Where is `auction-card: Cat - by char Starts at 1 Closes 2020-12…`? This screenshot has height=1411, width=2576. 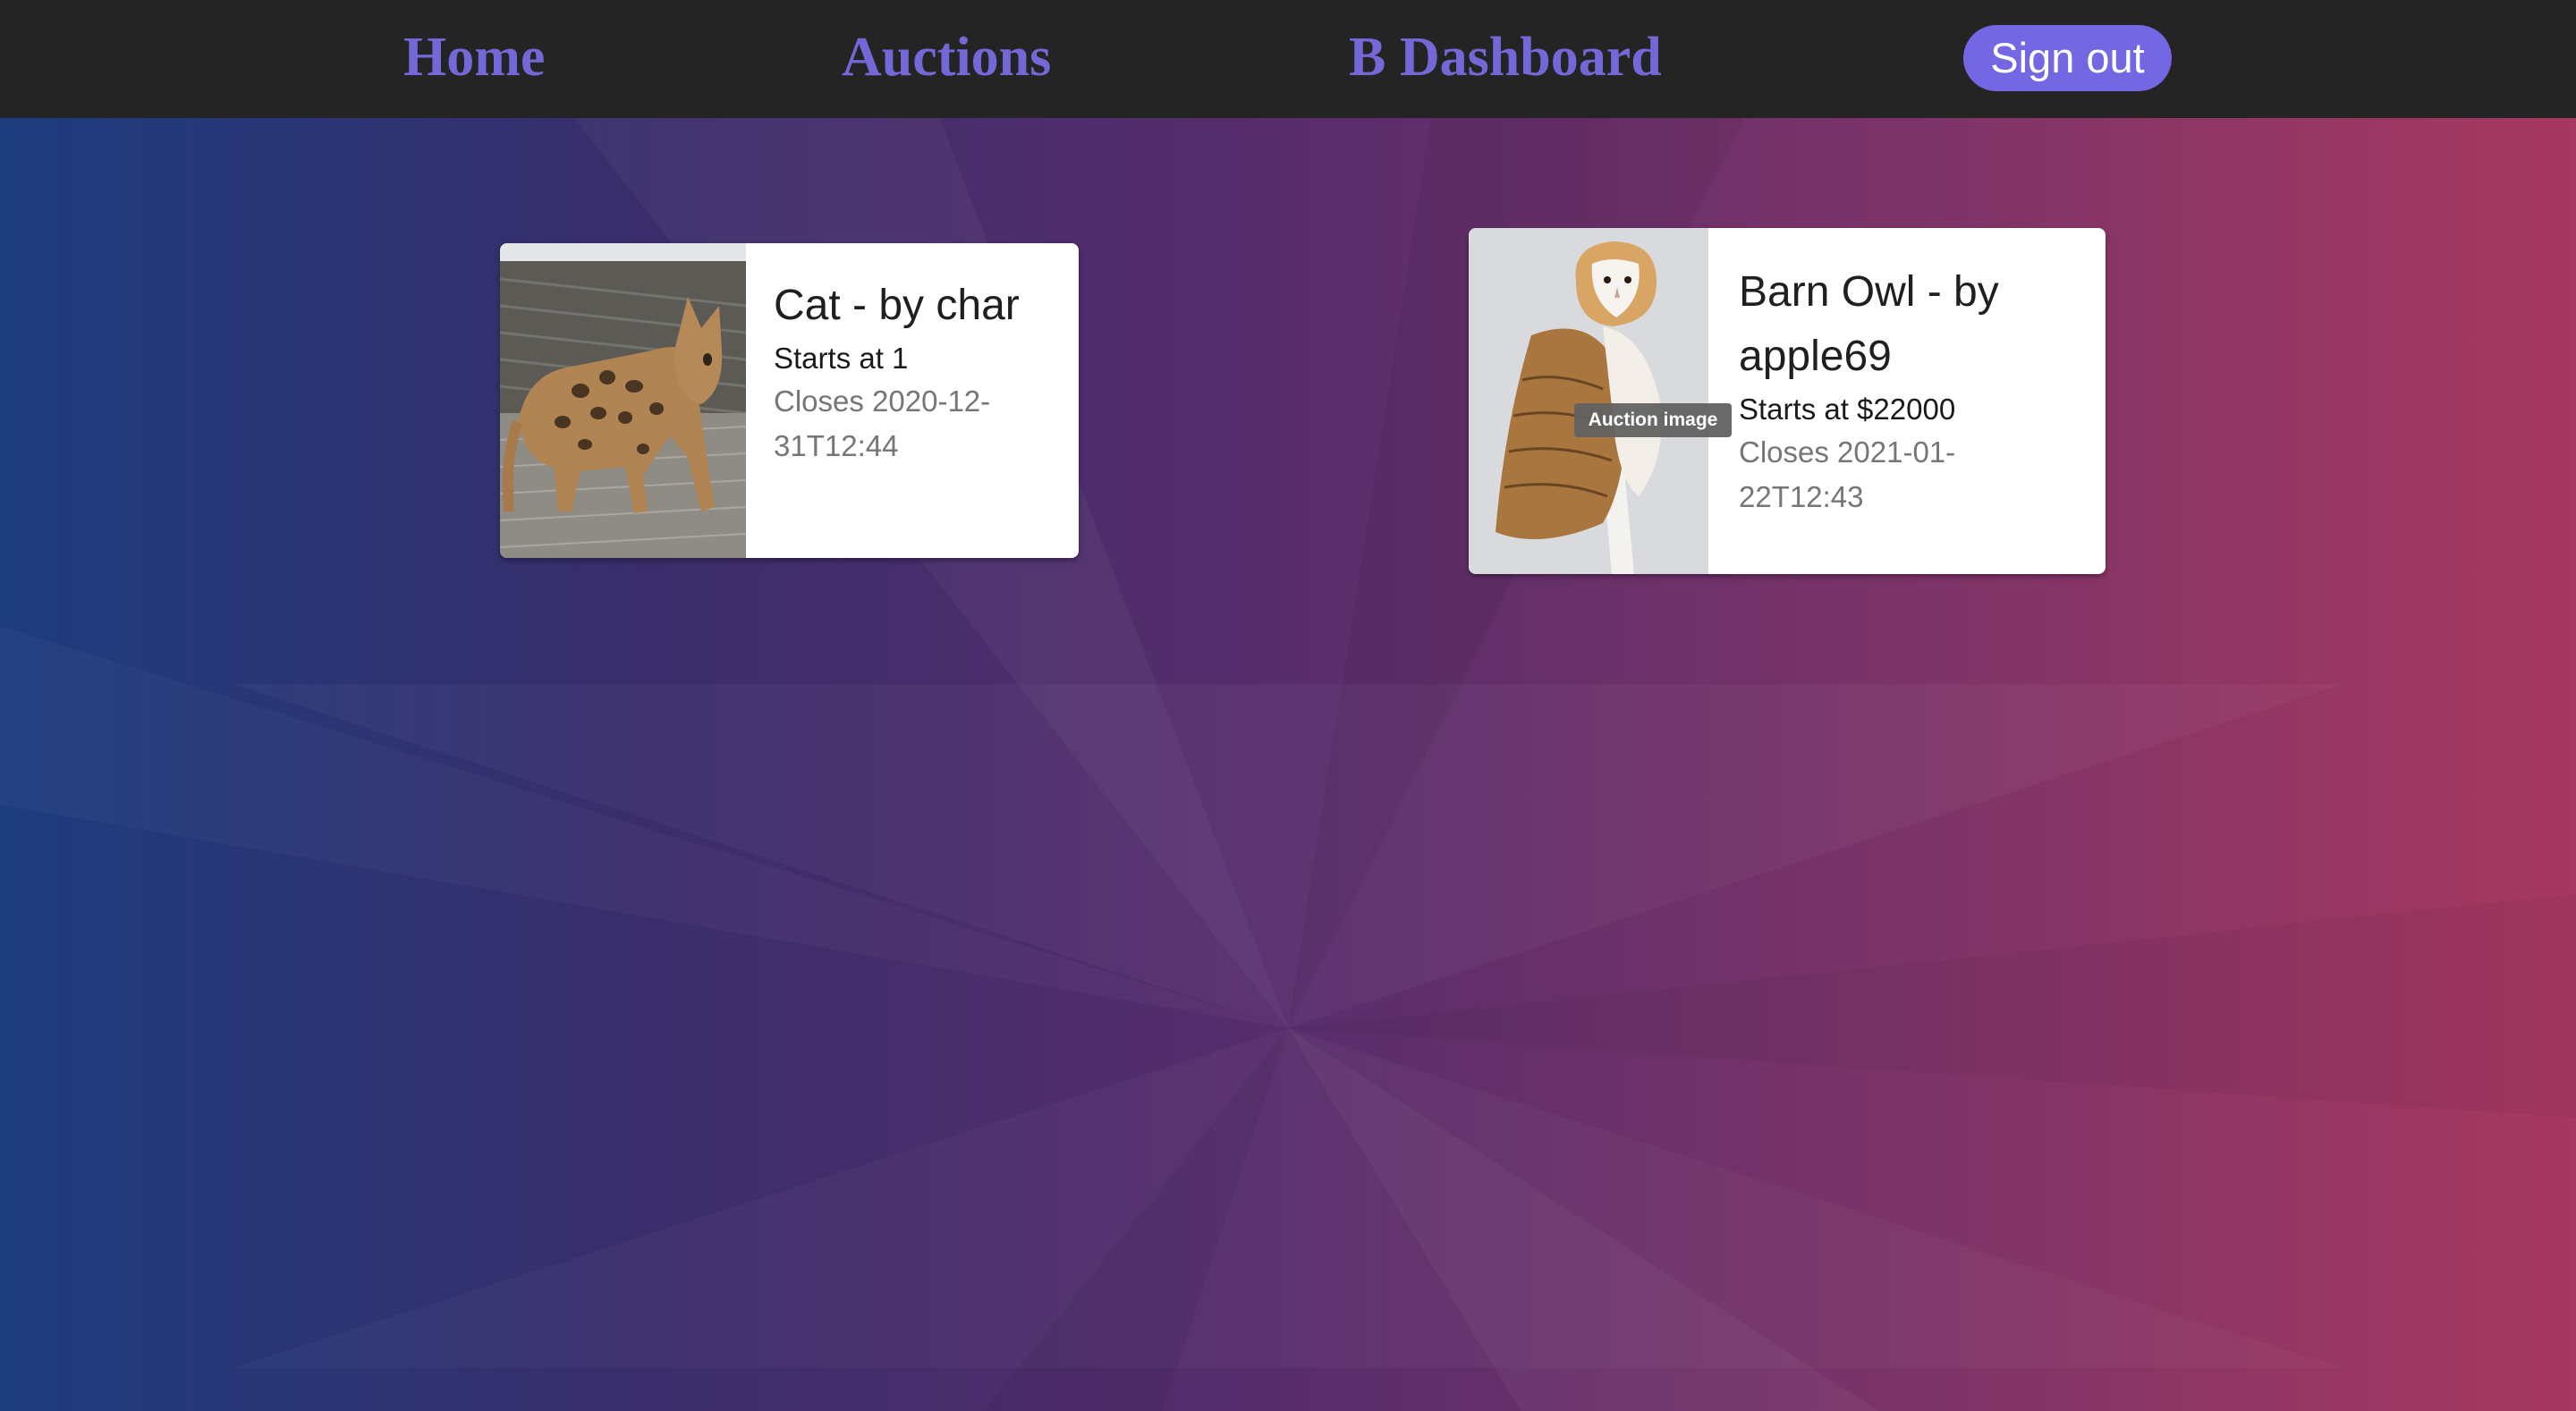 auction-card: Cat - by char Starts at 1 Closes 2020-12… is located at coordinates (789, 400).